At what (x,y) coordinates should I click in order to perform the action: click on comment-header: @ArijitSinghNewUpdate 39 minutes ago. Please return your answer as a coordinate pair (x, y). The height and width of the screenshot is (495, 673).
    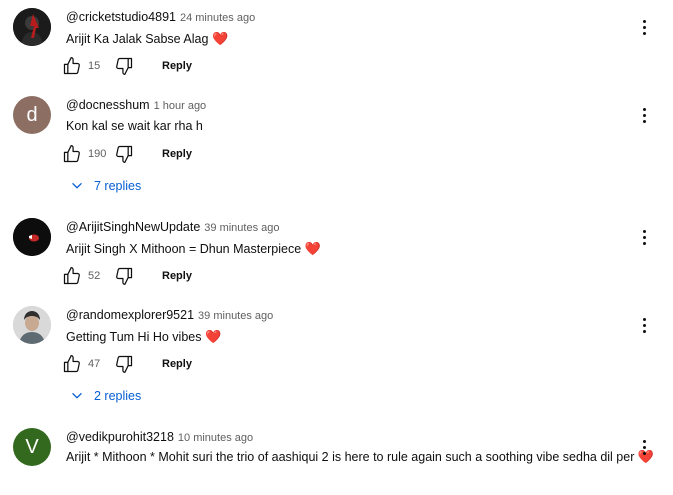
    Looking at the image, I should click on (173, 227).